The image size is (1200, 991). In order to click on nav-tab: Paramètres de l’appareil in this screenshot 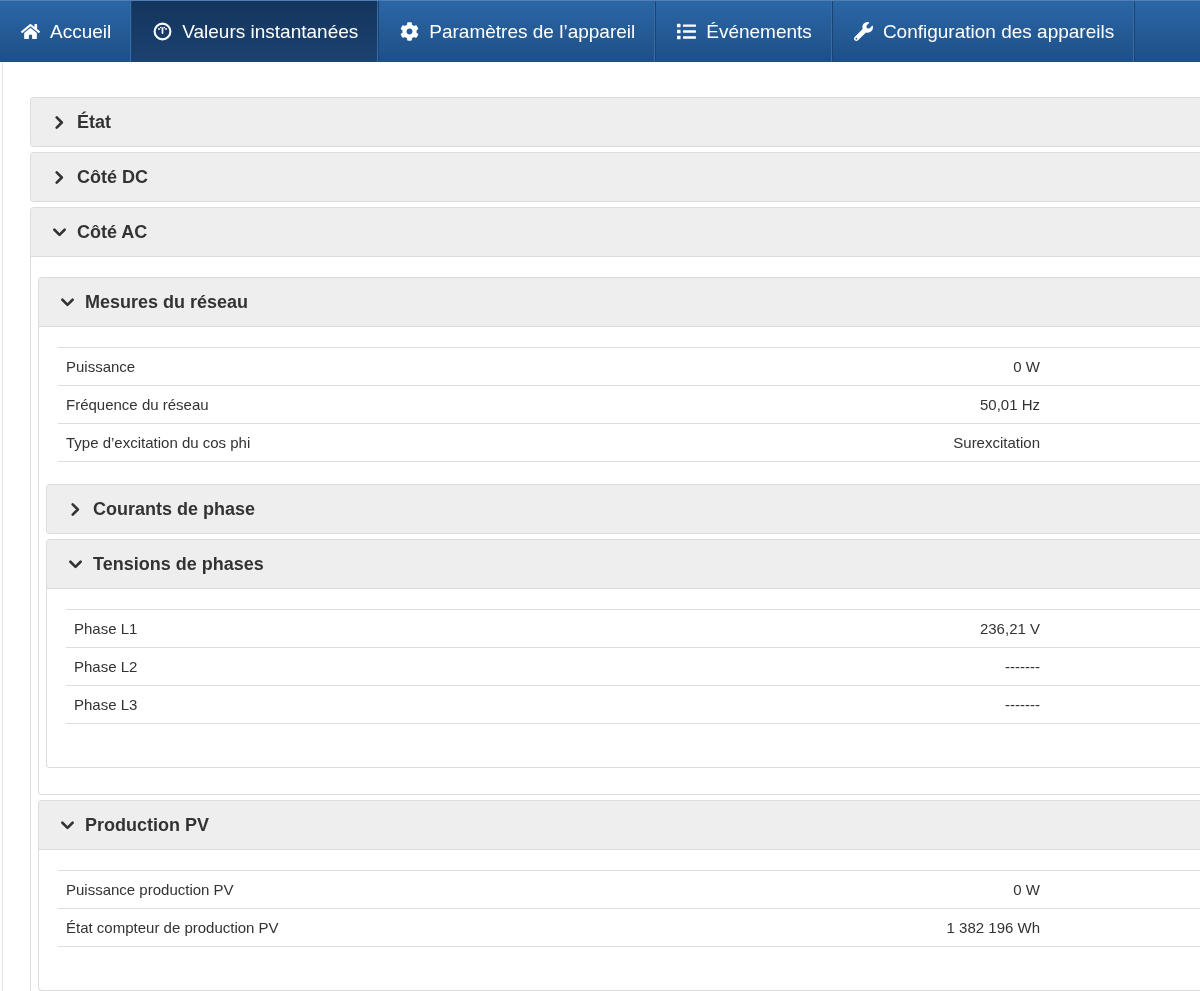, I will do `click(518, 31)`.